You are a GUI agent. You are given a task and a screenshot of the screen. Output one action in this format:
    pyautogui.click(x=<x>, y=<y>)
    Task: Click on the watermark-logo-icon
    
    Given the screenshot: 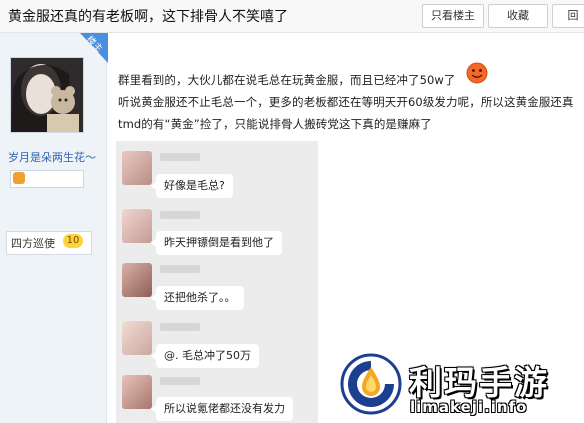 What is the action you would take?
    pyautogui.click(x=371, y=384)
    